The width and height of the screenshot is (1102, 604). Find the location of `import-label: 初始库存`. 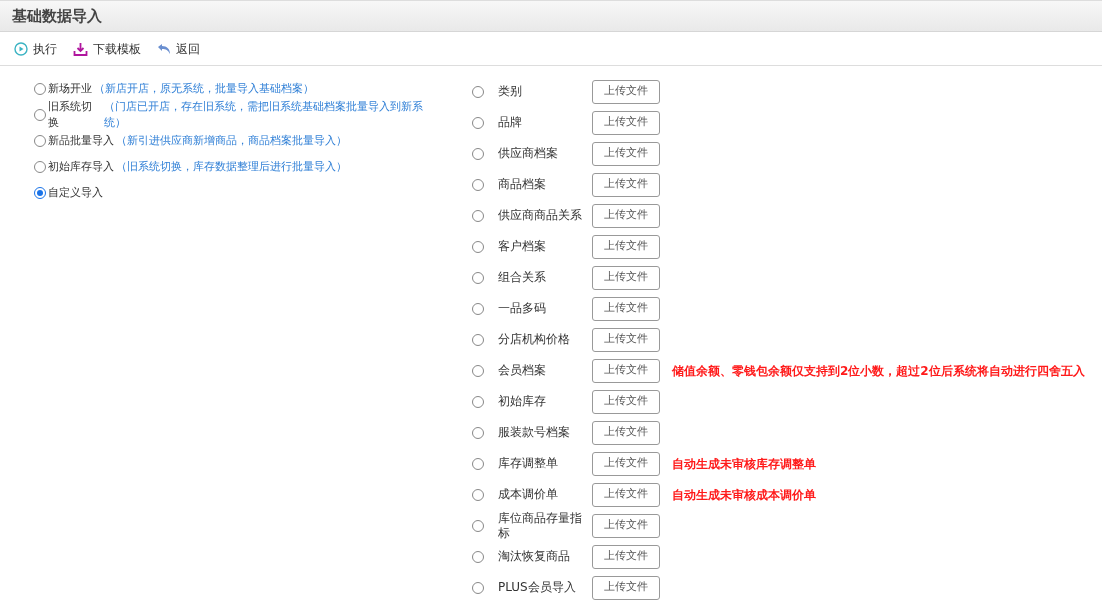

import-label: 初始库存 is located at coordinates (522, 401).